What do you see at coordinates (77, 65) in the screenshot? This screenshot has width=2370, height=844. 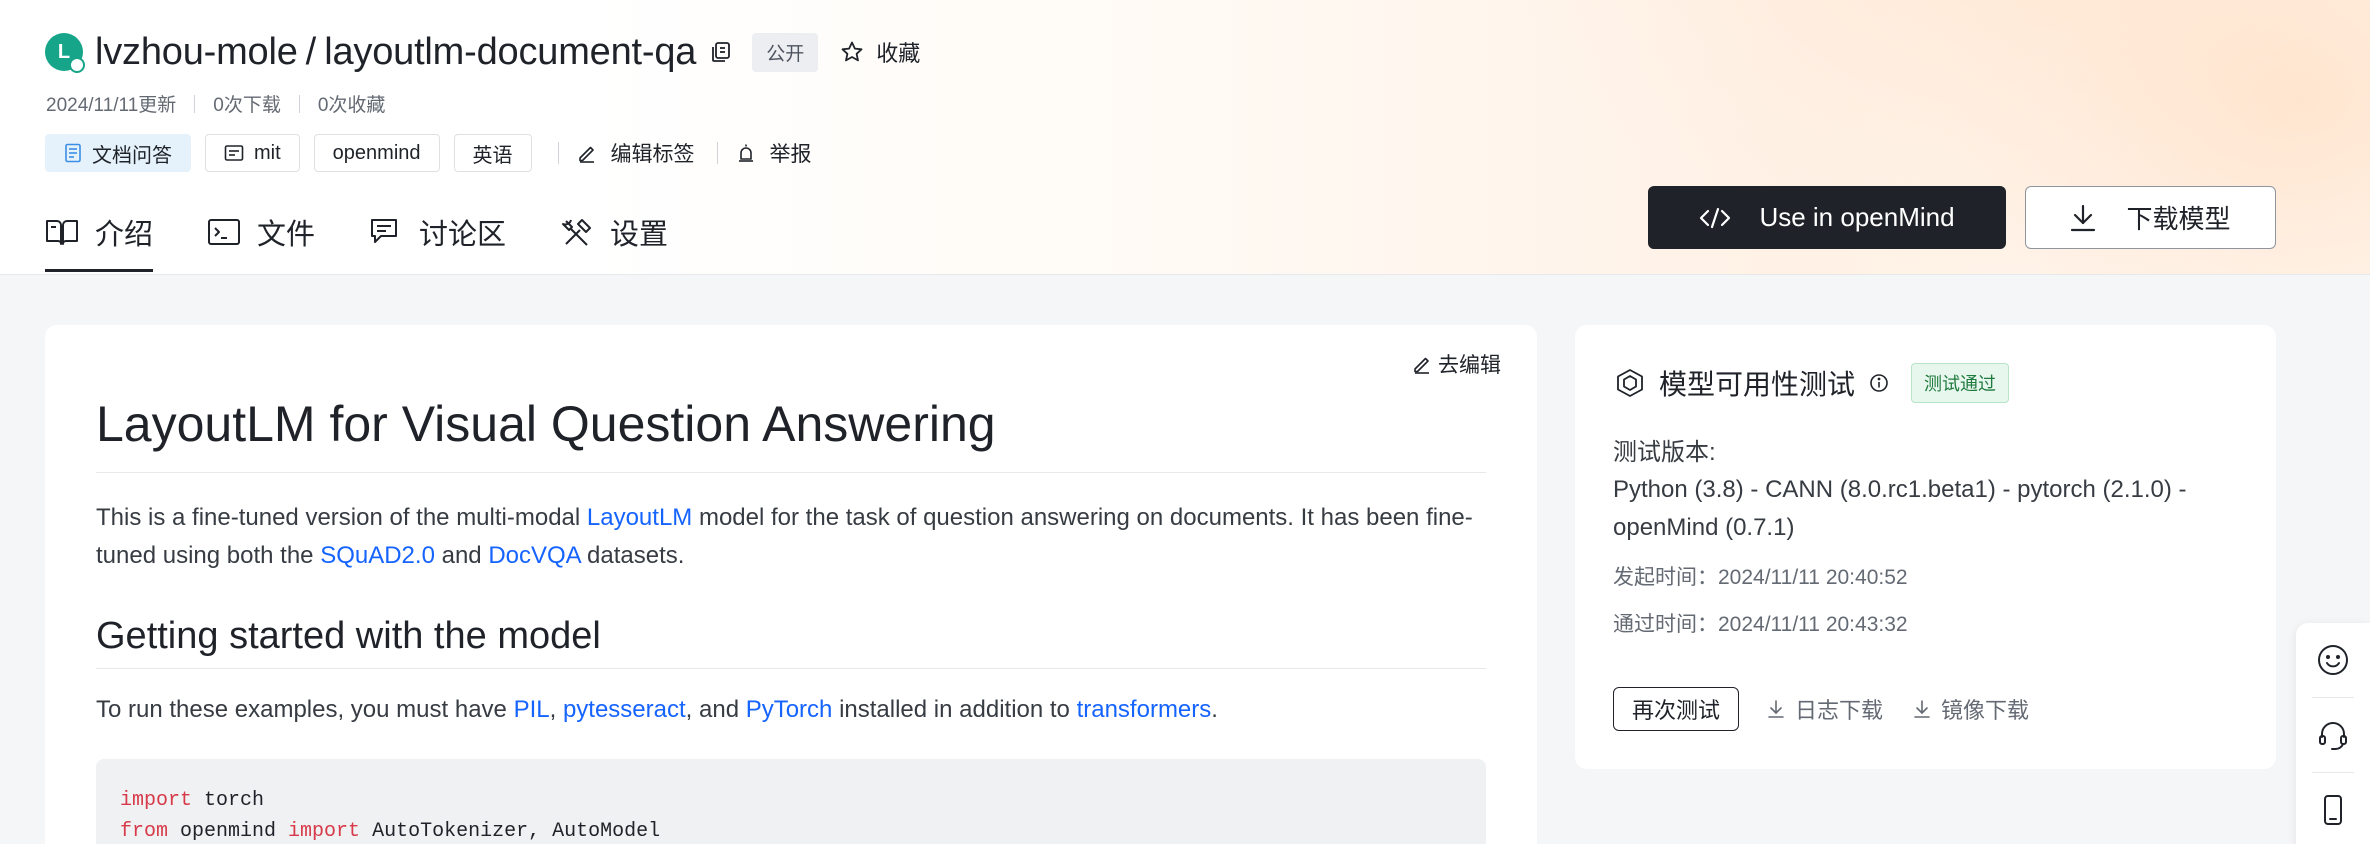 I see `avatar-badge-icon` at bounding box center [77, 65].